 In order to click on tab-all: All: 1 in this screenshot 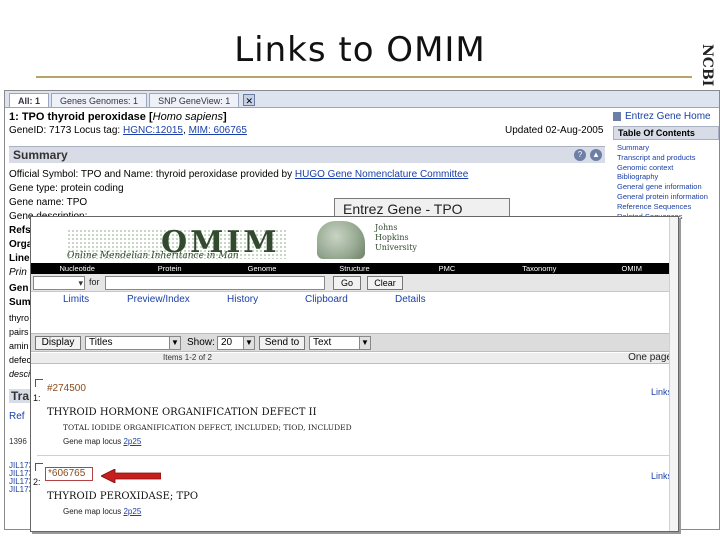, I will do `click(29, 100)`.